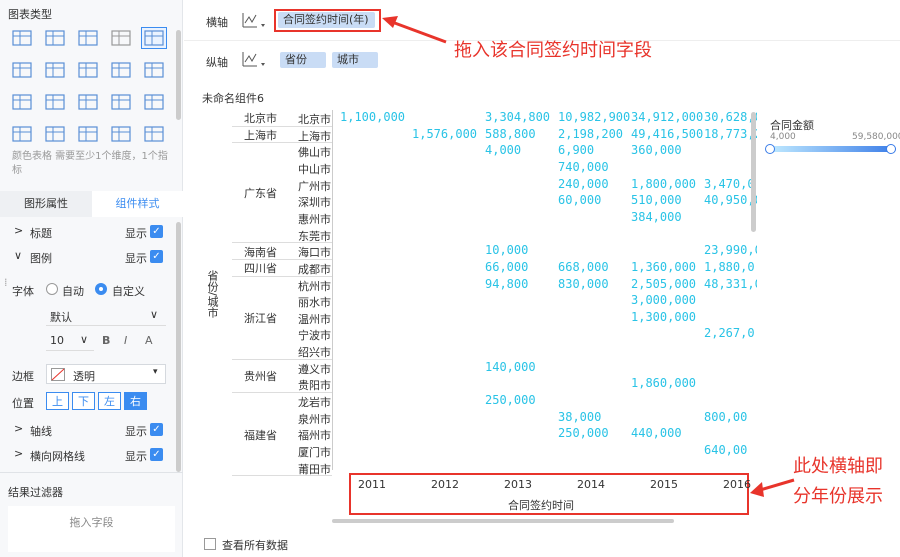 The image size is (900, 557). Describe the element at coordinates (314, 369) in the screenshot. I see `city-label: 遵义市` at that location.